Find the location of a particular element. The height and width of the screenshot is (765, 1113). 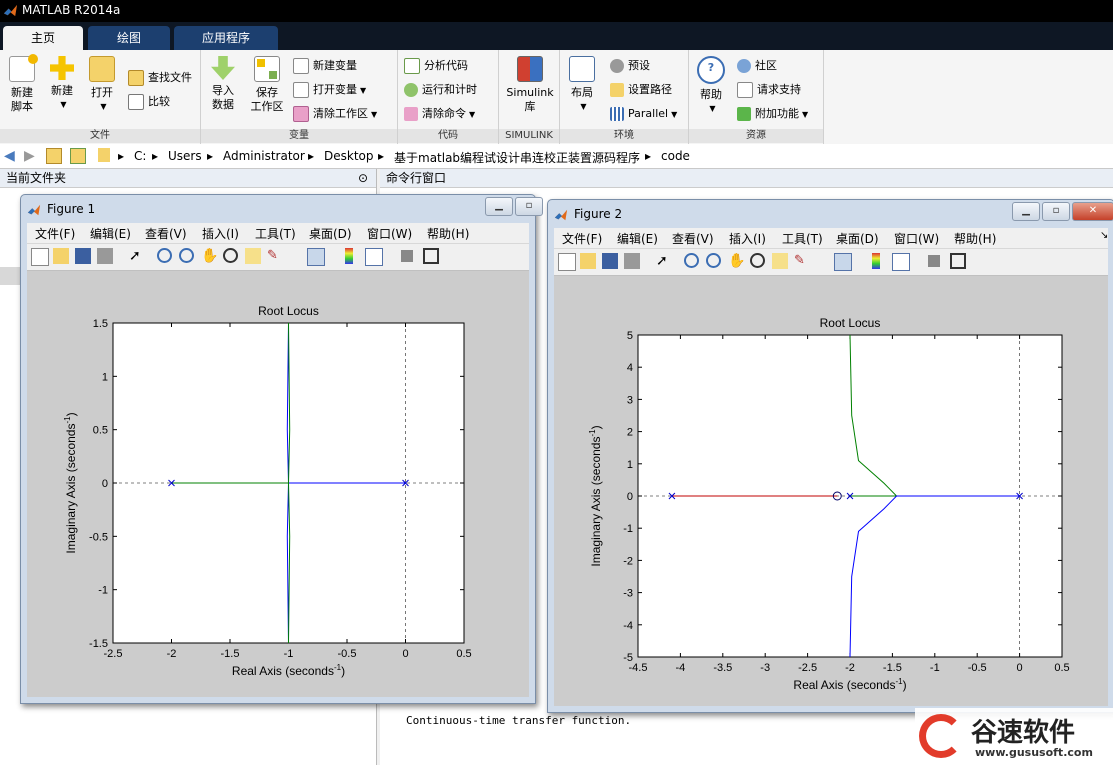

run-and-time-button: 运行和计时 is located at coordinates (440, 90).